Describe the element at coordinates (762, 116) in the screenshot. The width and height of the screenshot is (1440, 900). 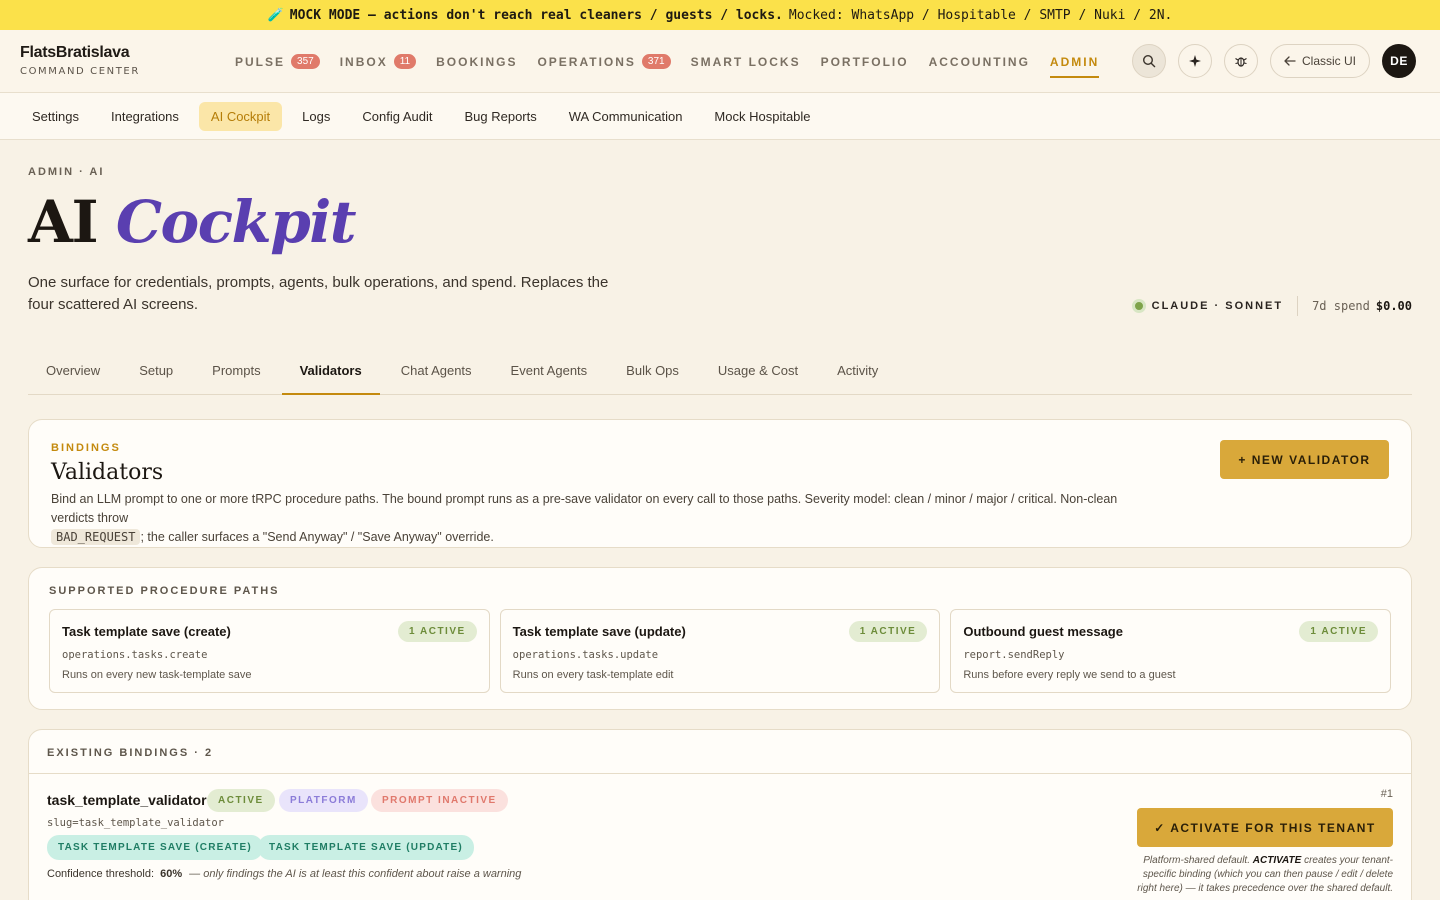
I see `subnav-mock-hospitable: Mock Hospitable` at that location.